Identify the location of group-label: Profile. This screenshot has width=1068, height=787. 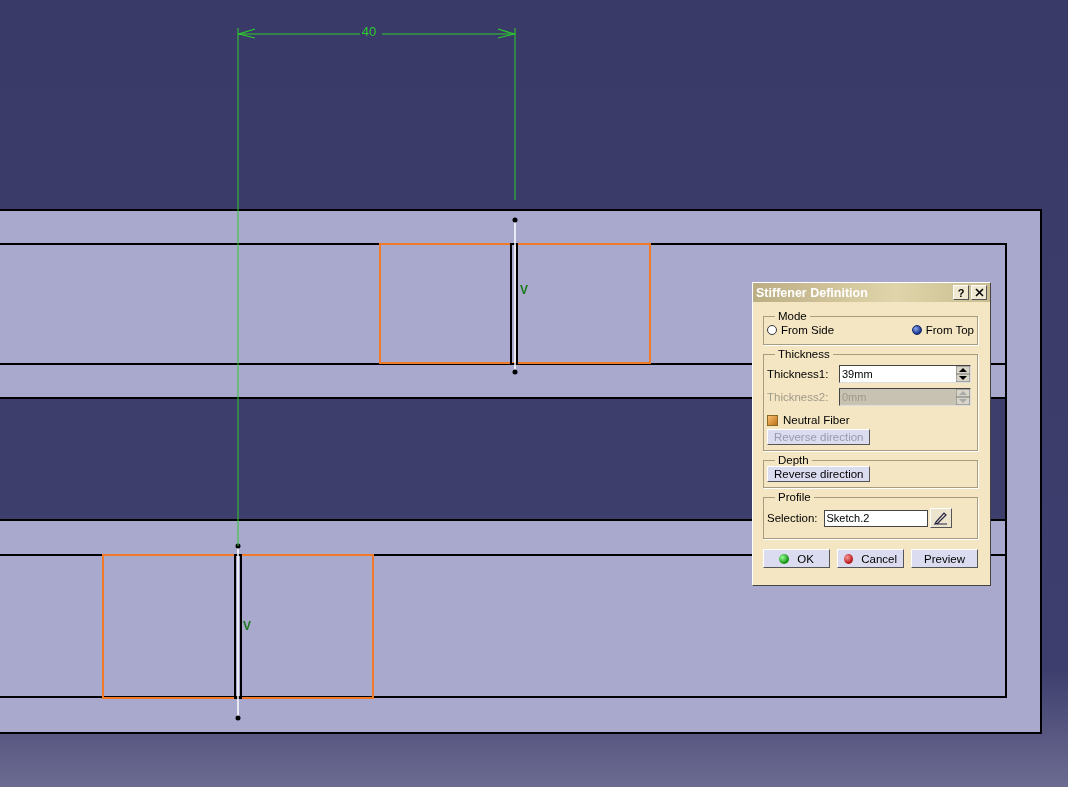
(794, 497).